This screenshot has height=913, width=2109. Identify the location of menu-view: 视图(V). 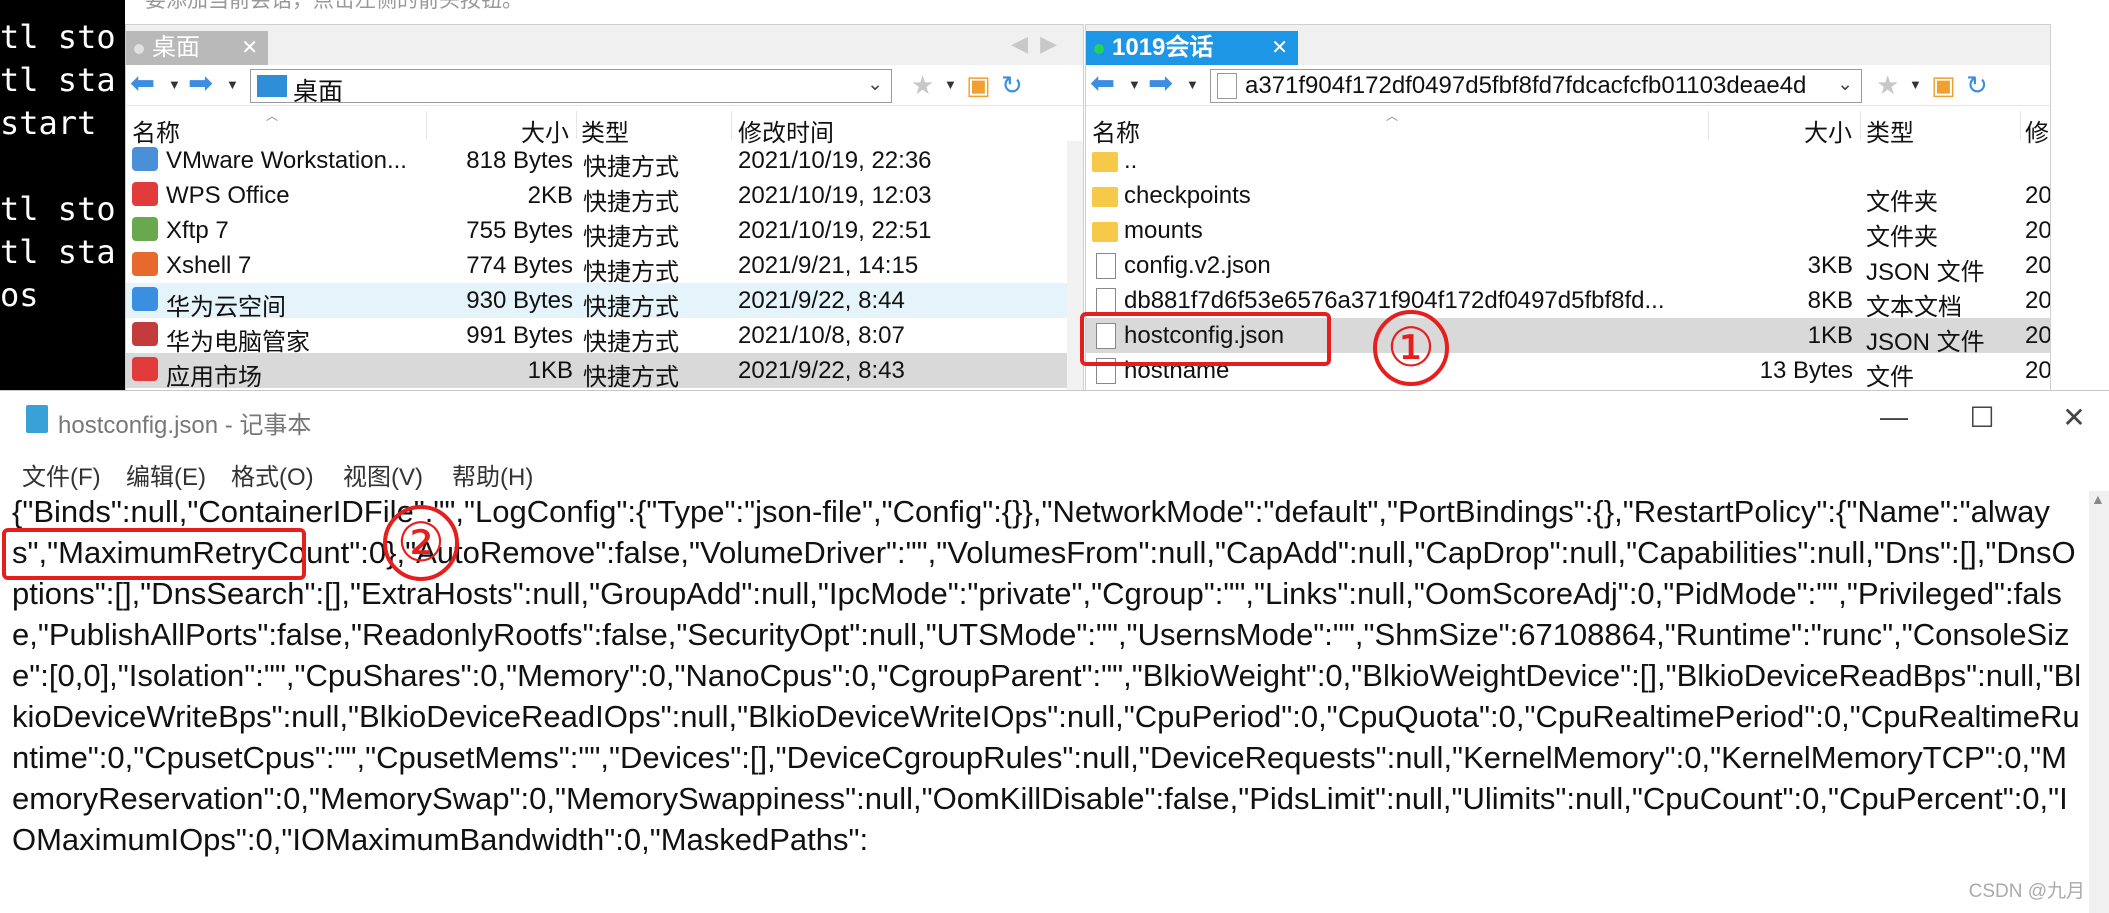
(383, 474).